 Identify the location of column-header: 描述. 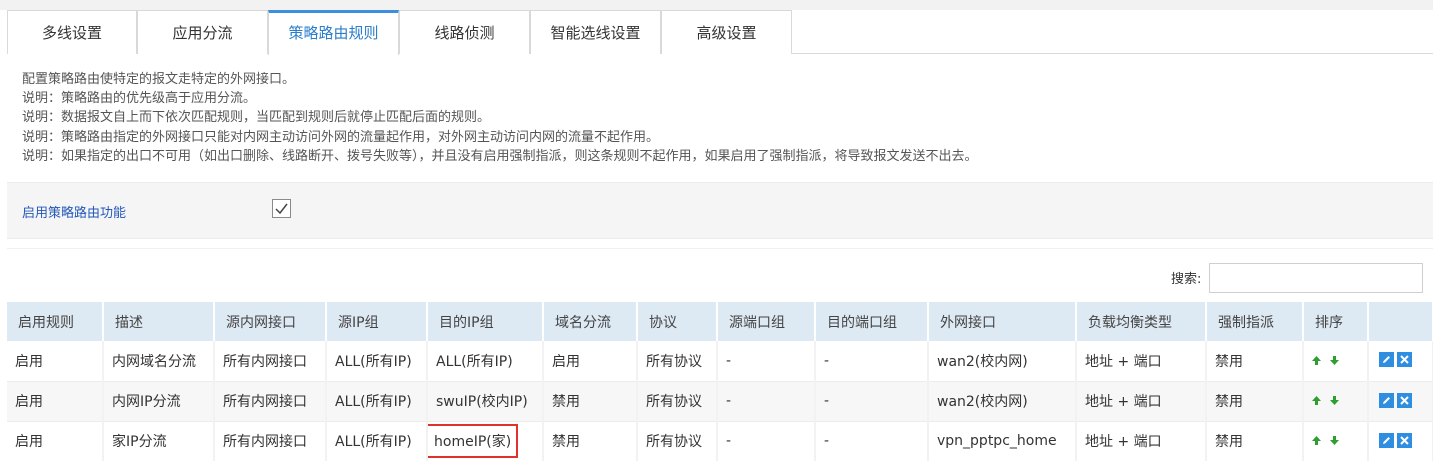
(159, 321).